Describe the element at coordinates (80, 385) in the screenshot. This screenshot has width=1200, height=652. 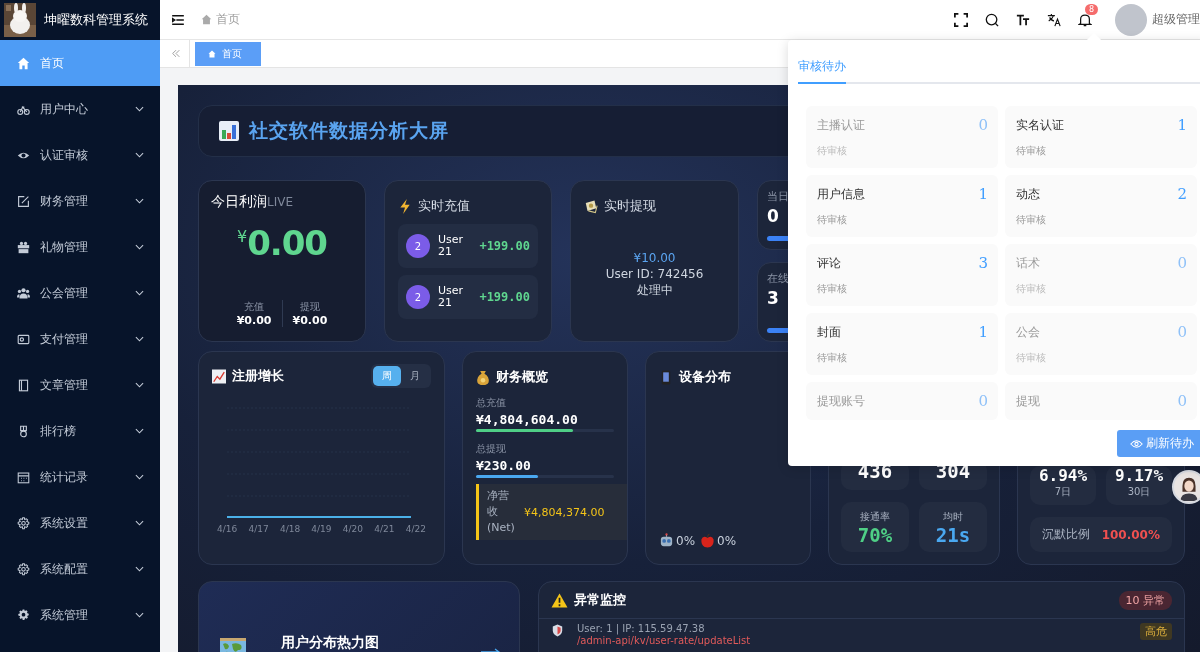
I see `sidebar-item: 文章管理` at that location.